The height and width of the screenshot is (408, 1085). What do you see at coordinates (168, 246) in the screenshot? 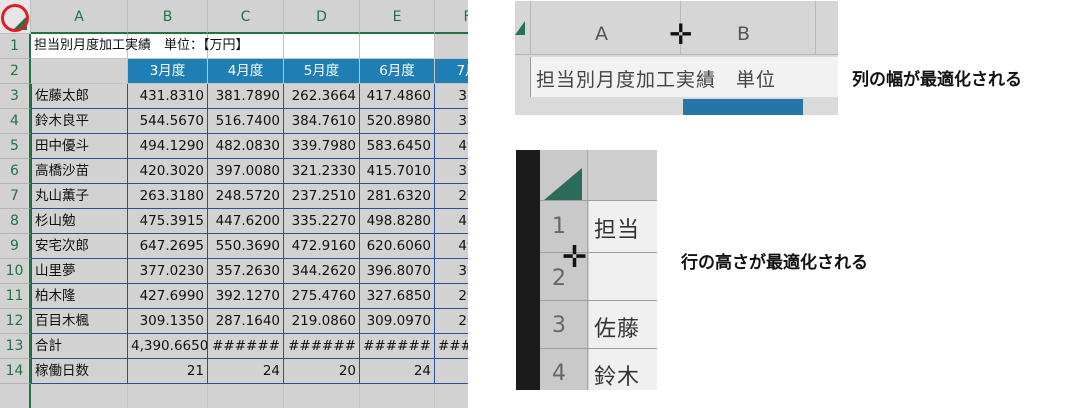
I see `value-cell: 647.2695` at bounding box center [168, 246].